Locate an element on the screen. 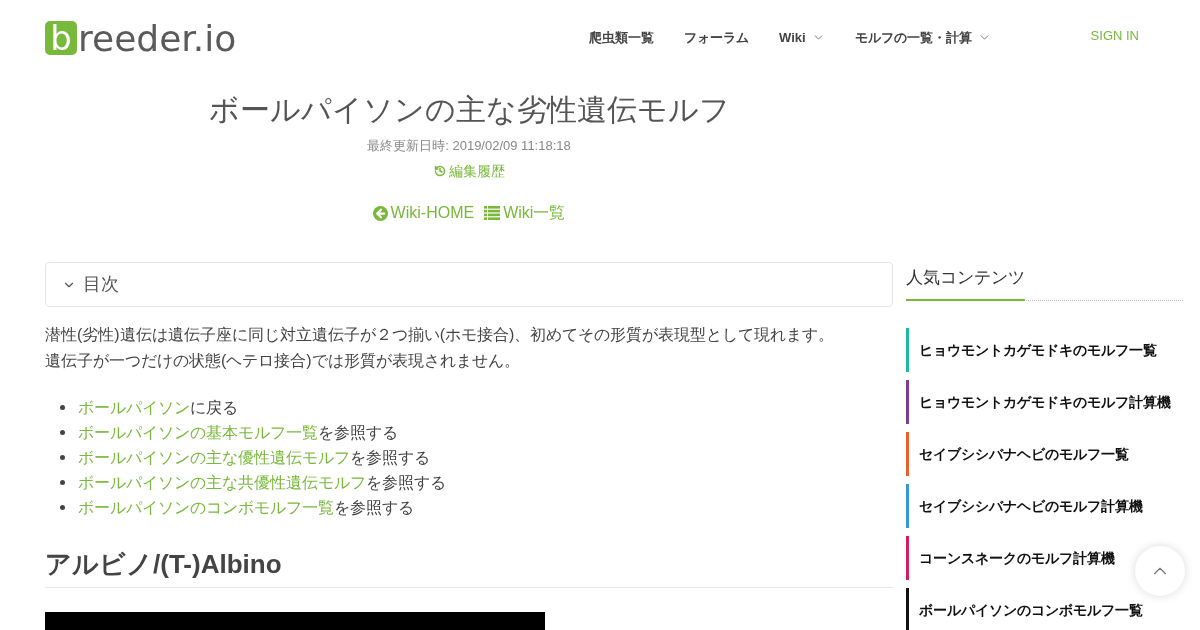  sidebar-title: 人気コンテンツ is located at coordinates (965, 284).